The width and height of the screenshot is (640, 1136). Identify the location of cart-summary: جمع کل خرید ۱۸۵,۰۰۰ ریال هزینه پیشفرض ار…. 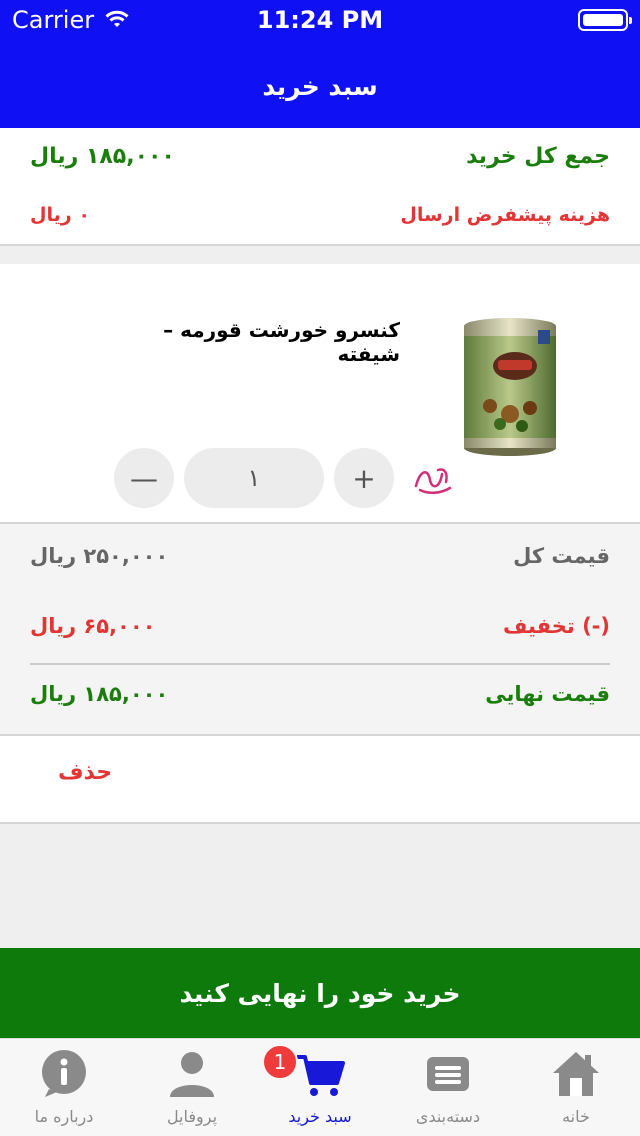
(320, 187).